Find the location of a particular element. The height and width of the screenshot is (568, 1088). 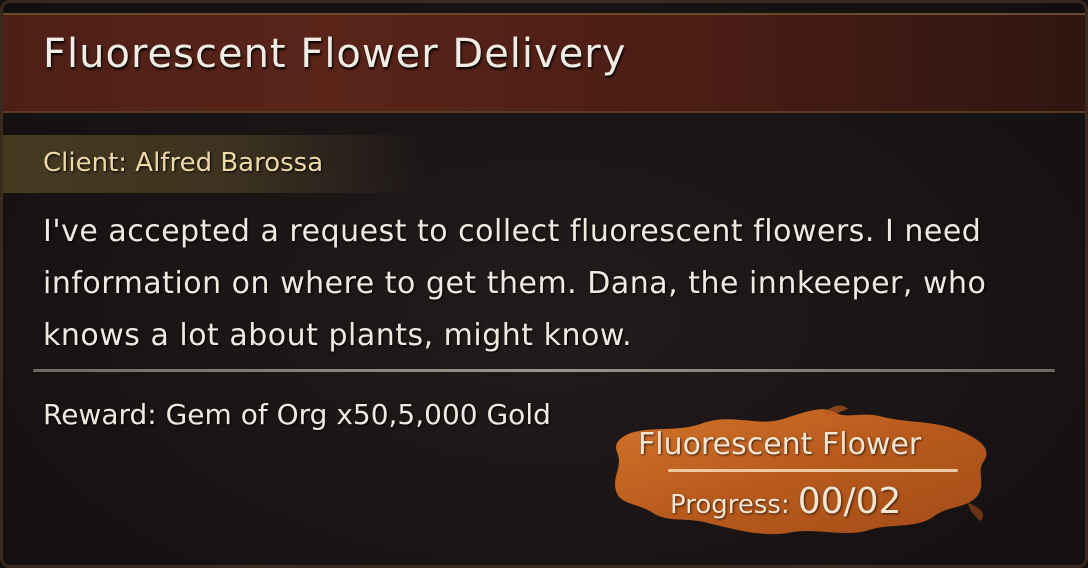

divider is located at coordinates (544, 370).